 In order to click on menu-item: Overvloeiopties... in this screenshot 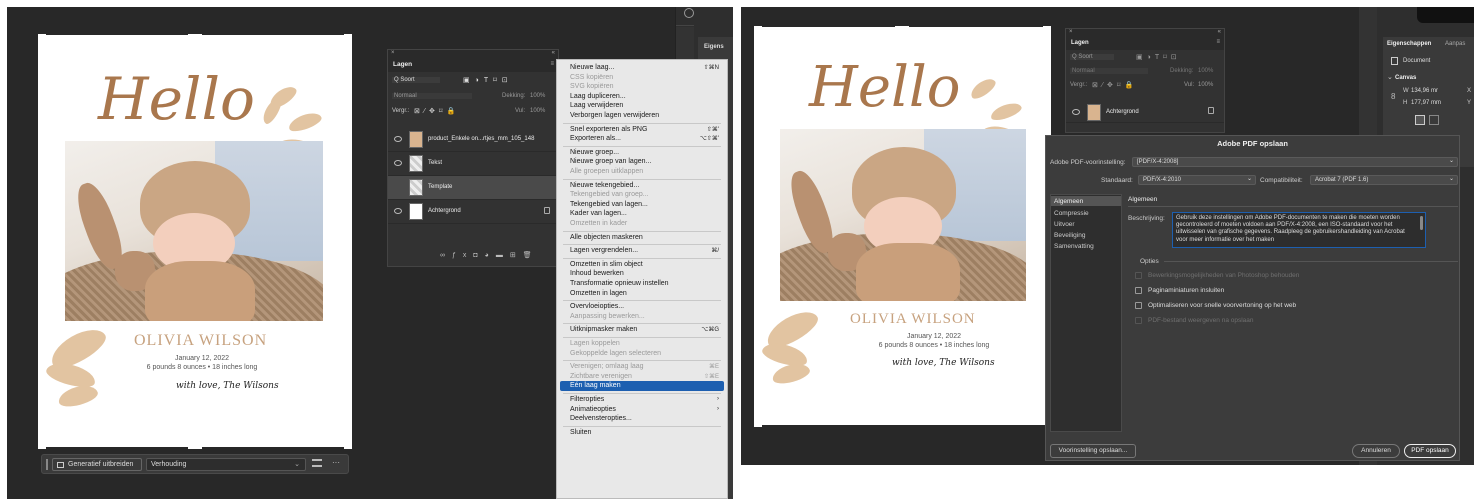, I will do `click(597, 306)`.